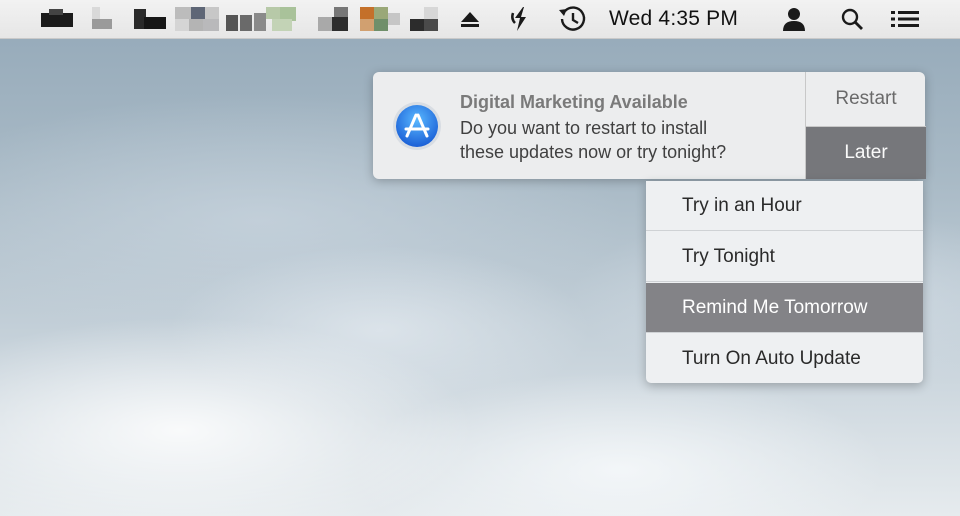  Describe the element at coordinates (784, 308) in the screenshot. I see `menu-item-remind-me-tomorrow: Remind Me Tomorrow` at that location.